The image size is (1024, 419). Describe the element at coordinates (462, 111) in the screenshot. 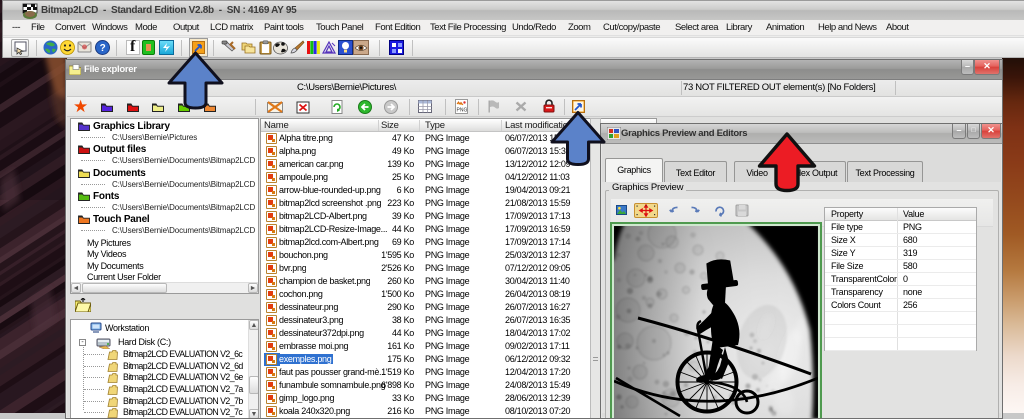

I see `svg-text: PNG` at that location.